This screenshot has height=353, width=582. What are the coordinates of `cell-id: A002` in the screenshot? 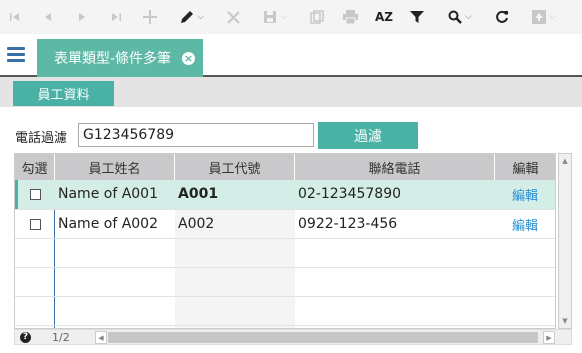 It's located at (196, 224).